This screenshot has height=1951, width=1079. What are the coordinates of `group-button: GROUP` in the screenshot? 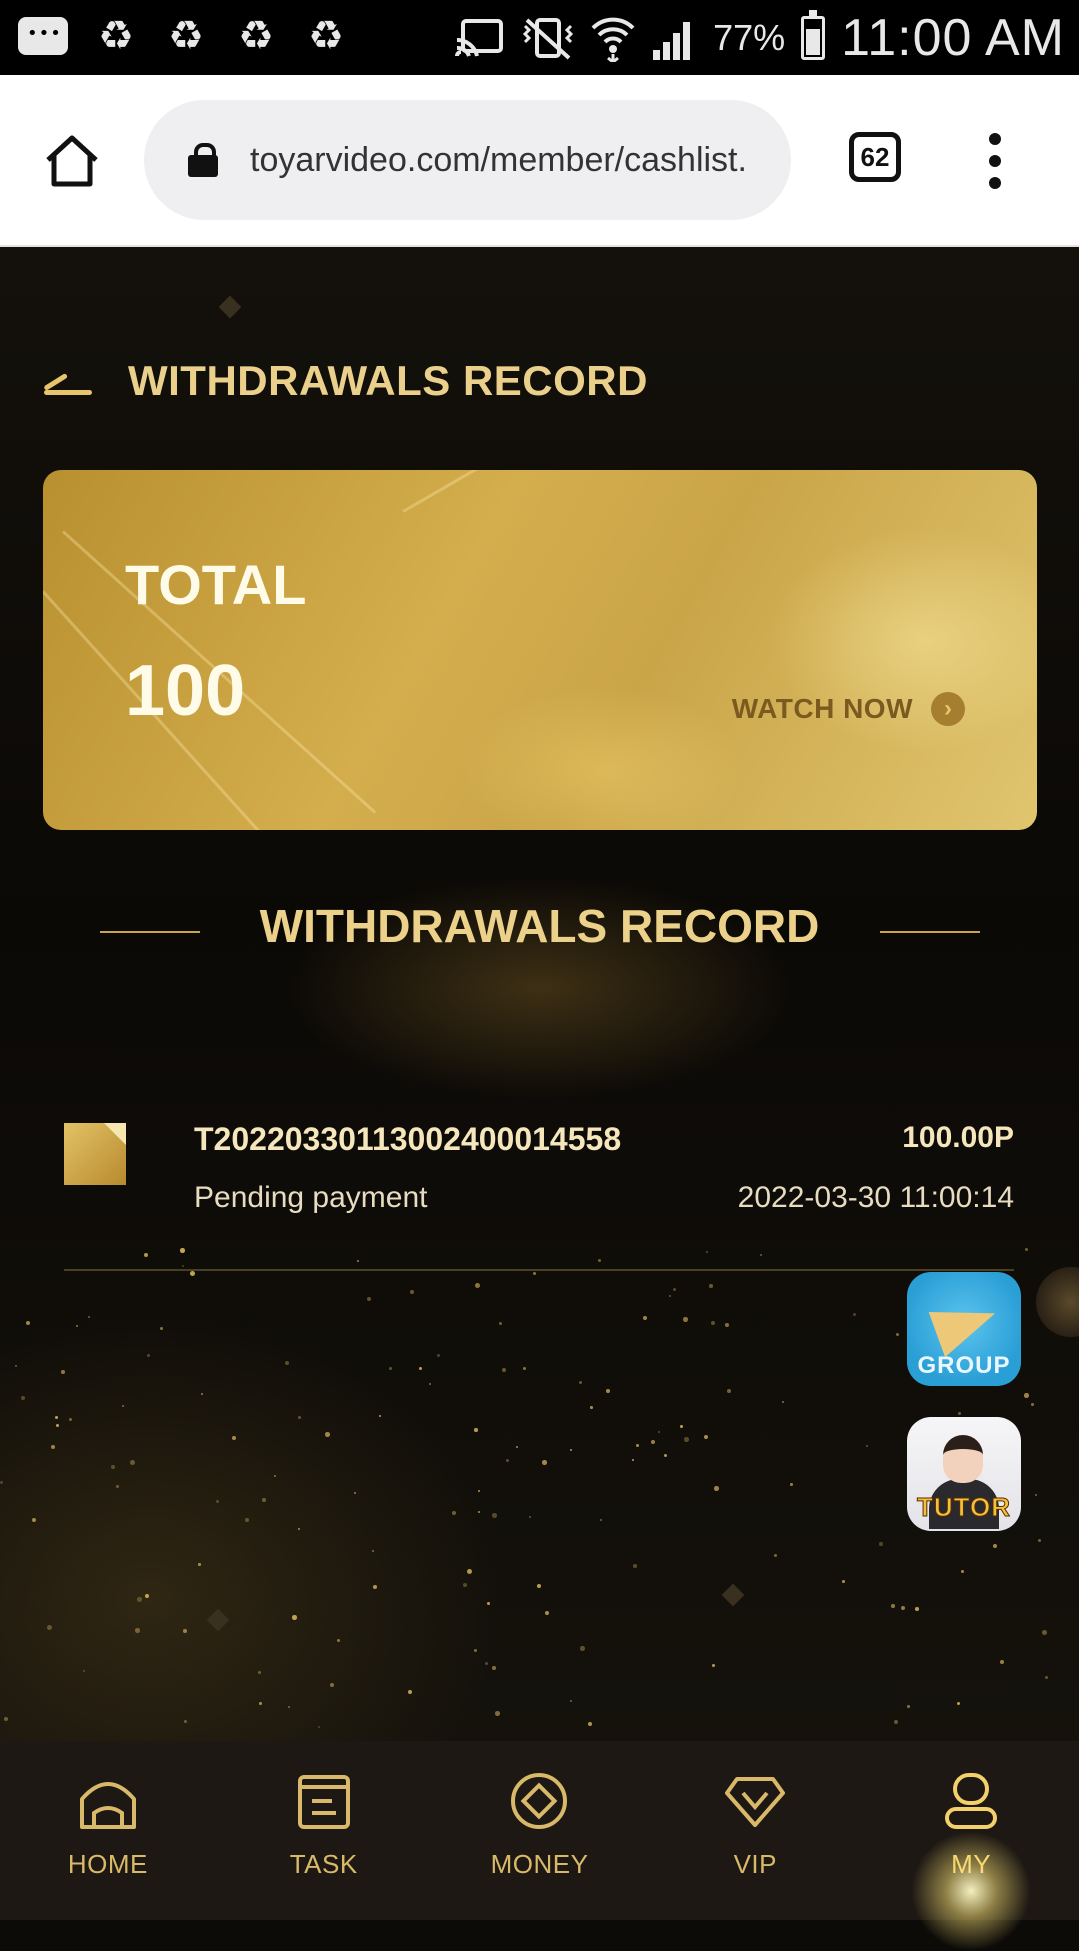 It's located at (964, 1329).